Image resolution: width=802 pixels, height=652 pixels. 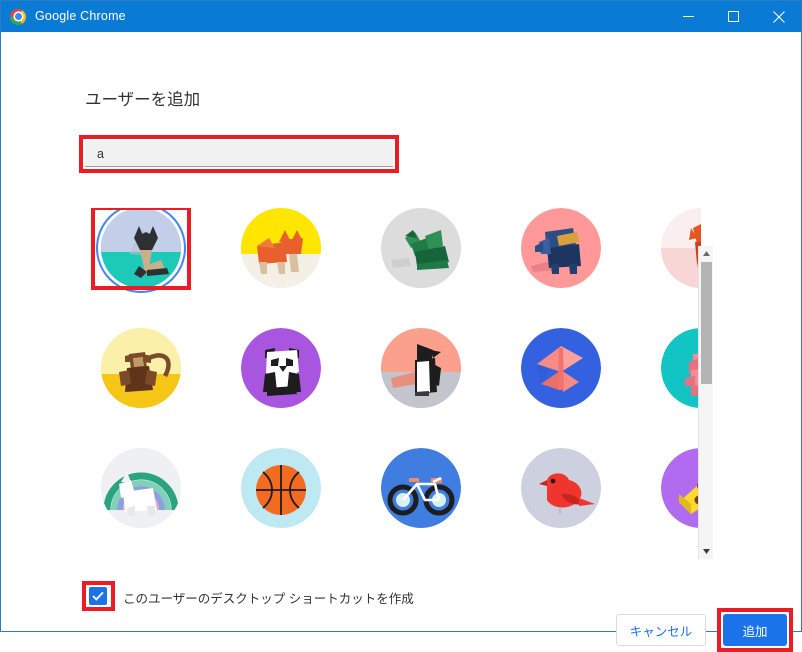 I want to click on origami-elephant-avatar, so click(x=561, y=248).